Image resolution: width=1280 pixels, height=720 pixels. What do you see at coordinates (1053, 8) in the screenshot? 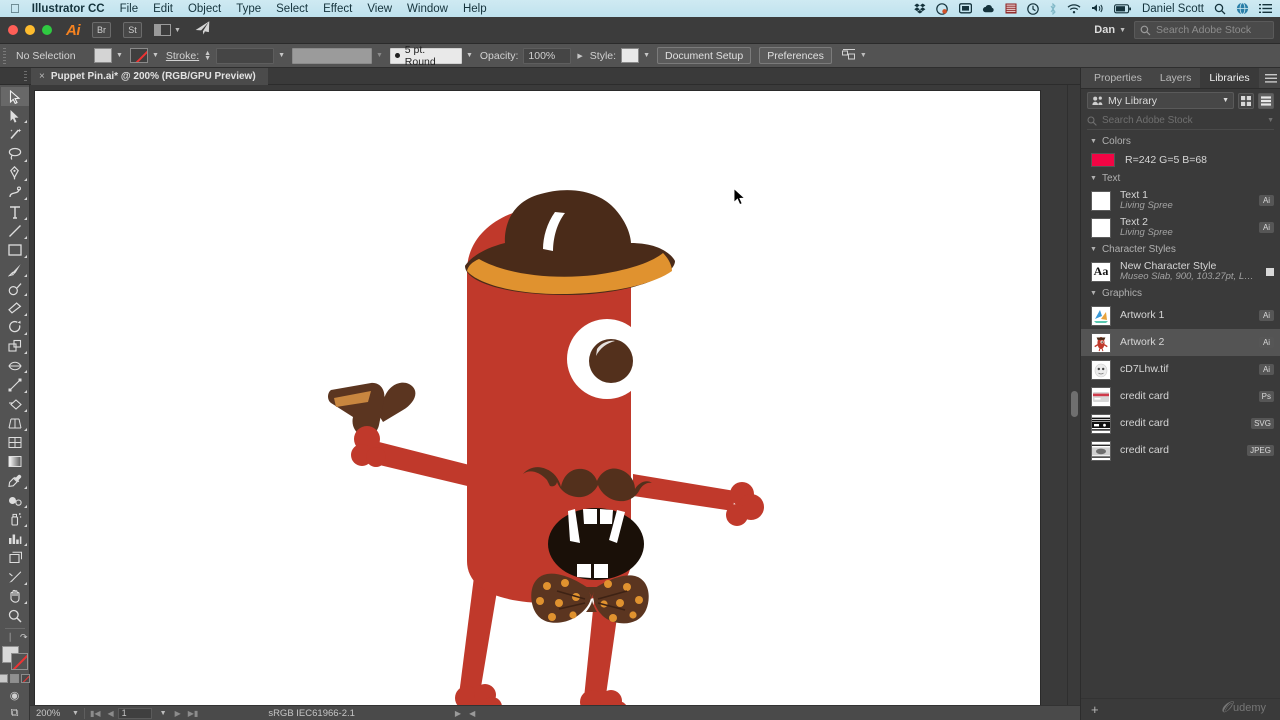
I see `bluetooth-icon` at bounding box center [1053, 8].